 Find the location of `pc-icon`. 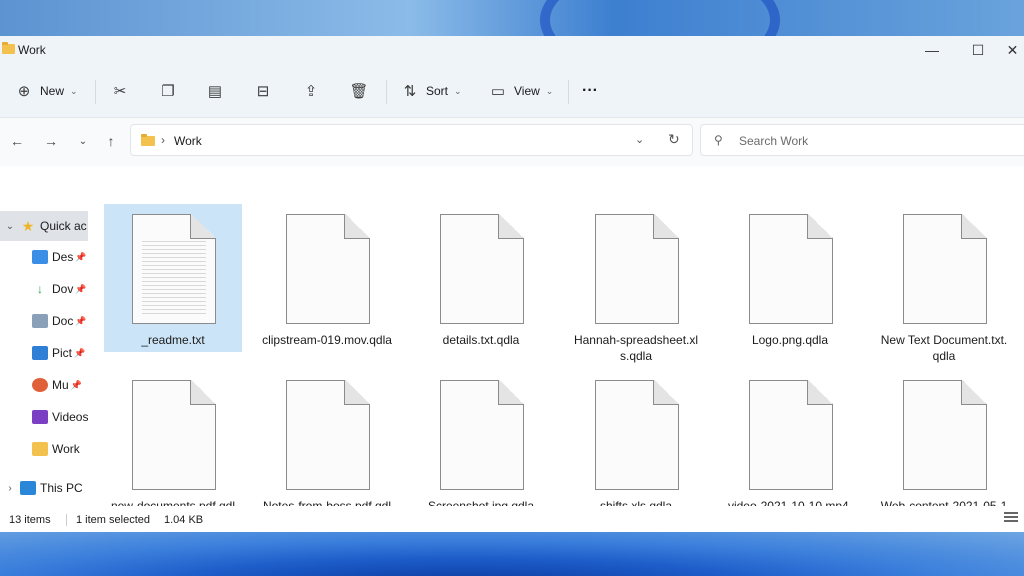

pc-icon is located at coordinates (28, 488).